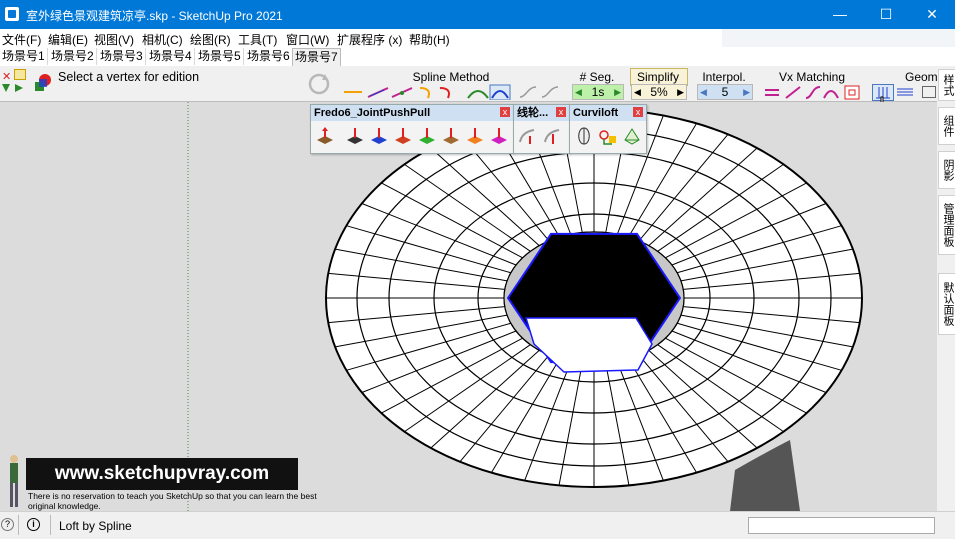  Describe the element at coordinates (499, 136) in the screenshot. I see `pushpull-magenta-icon` at that location.